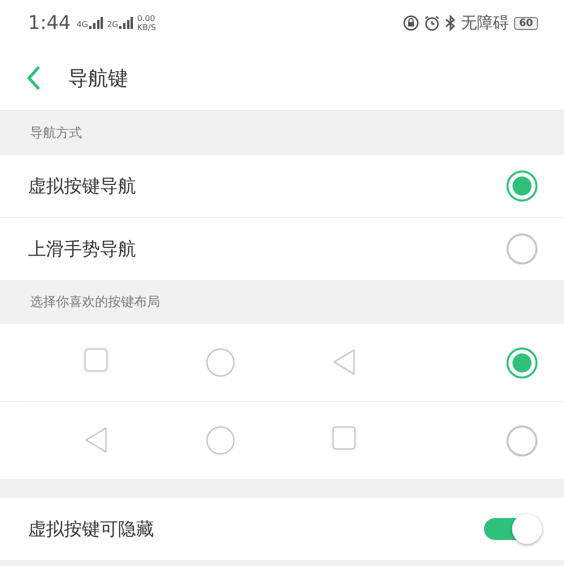  Describe the element at coordinates (33, 78) in the screenshot. I see `back-icon` at that location.